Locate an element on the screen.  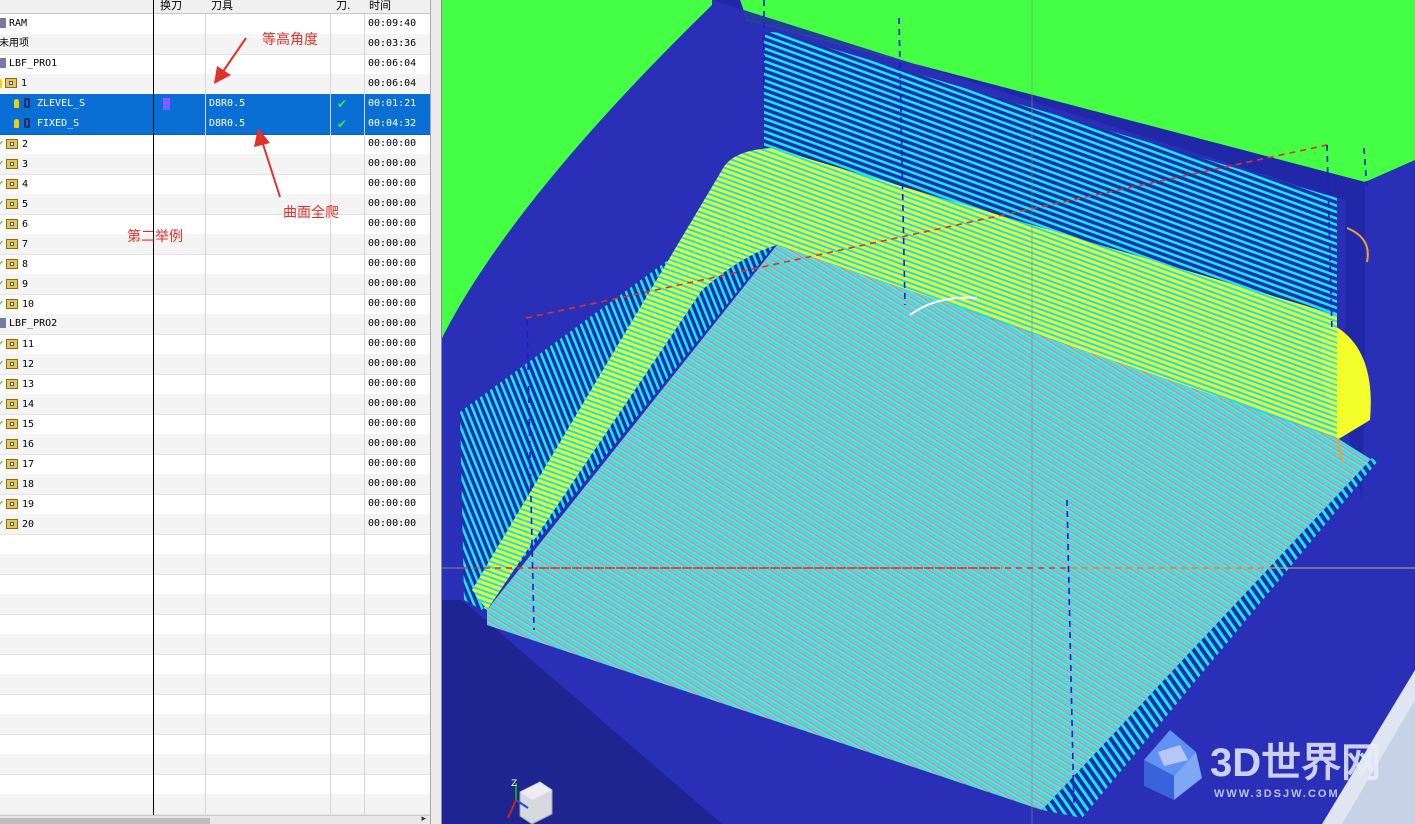
tool-path-ok-icon: ✔ is located at coordinates (342, 124).